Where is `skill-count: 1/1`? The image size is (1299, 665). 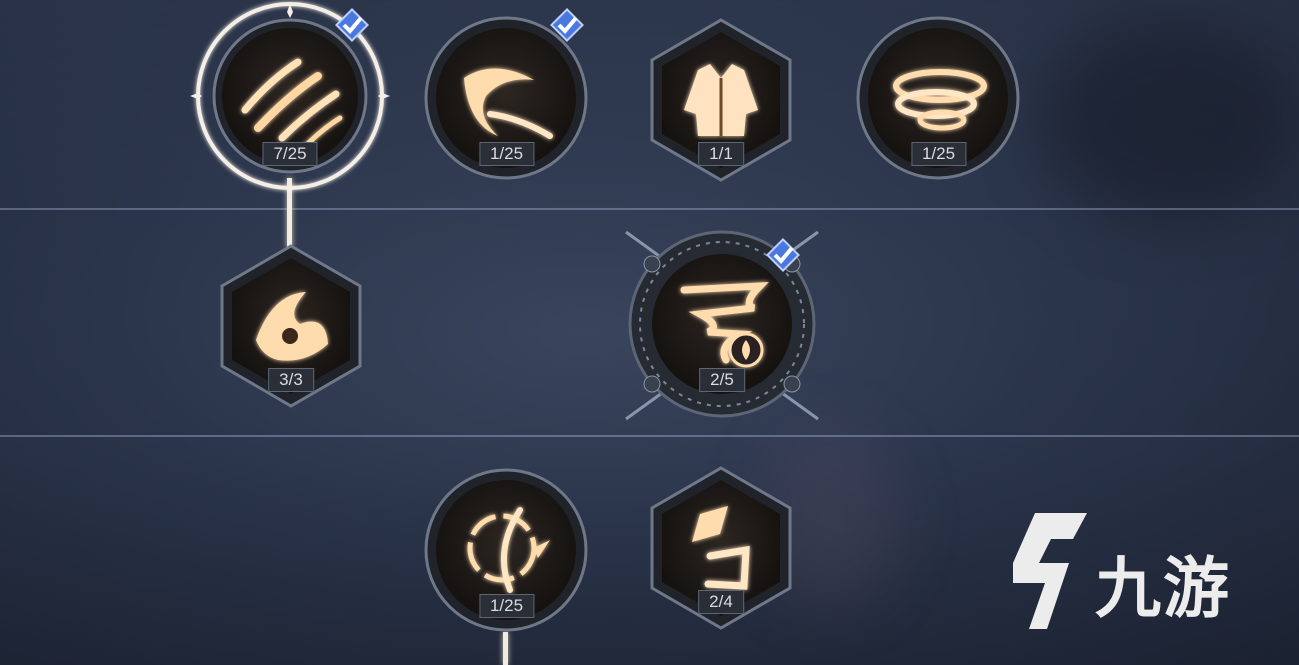
skill-count: 1/1 is located at coordinates (721, 154).